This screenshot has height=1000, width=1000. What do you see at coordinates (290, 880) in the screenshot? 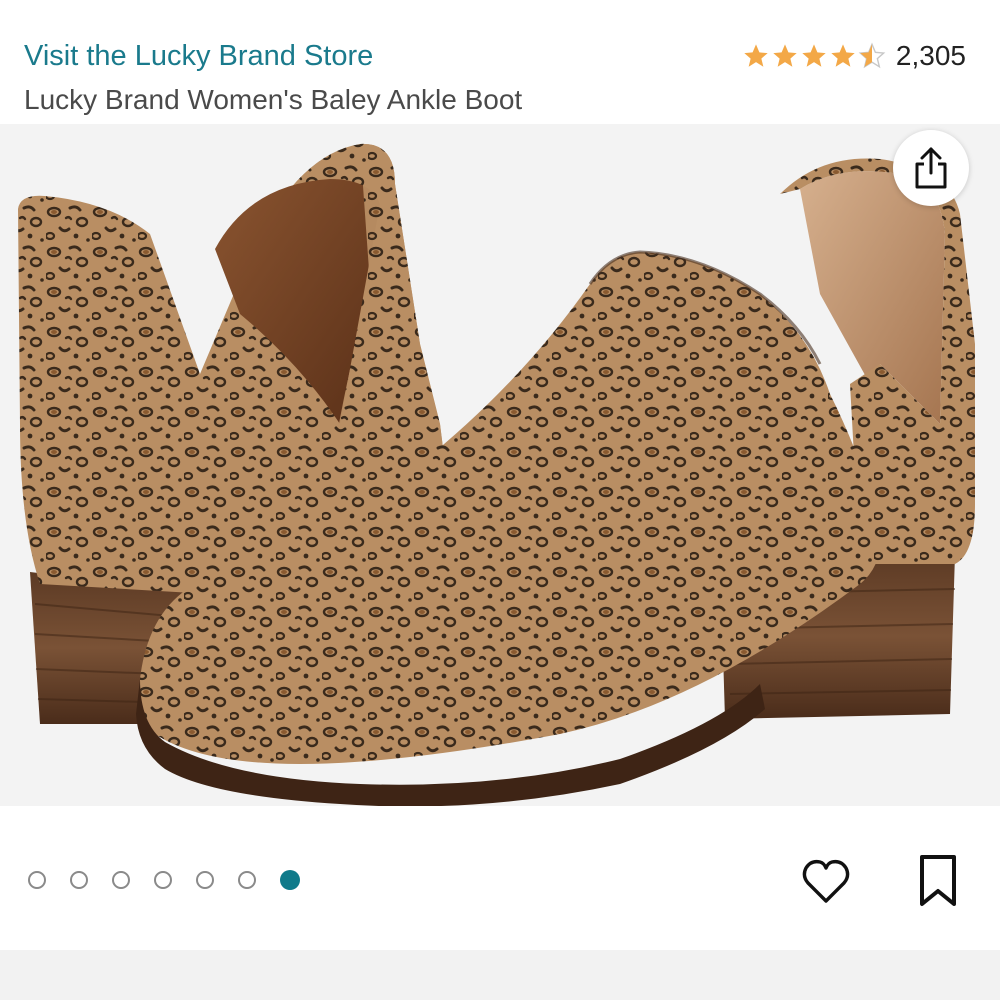
I see `pagination-dot-active` at bounding box center [290, 880].